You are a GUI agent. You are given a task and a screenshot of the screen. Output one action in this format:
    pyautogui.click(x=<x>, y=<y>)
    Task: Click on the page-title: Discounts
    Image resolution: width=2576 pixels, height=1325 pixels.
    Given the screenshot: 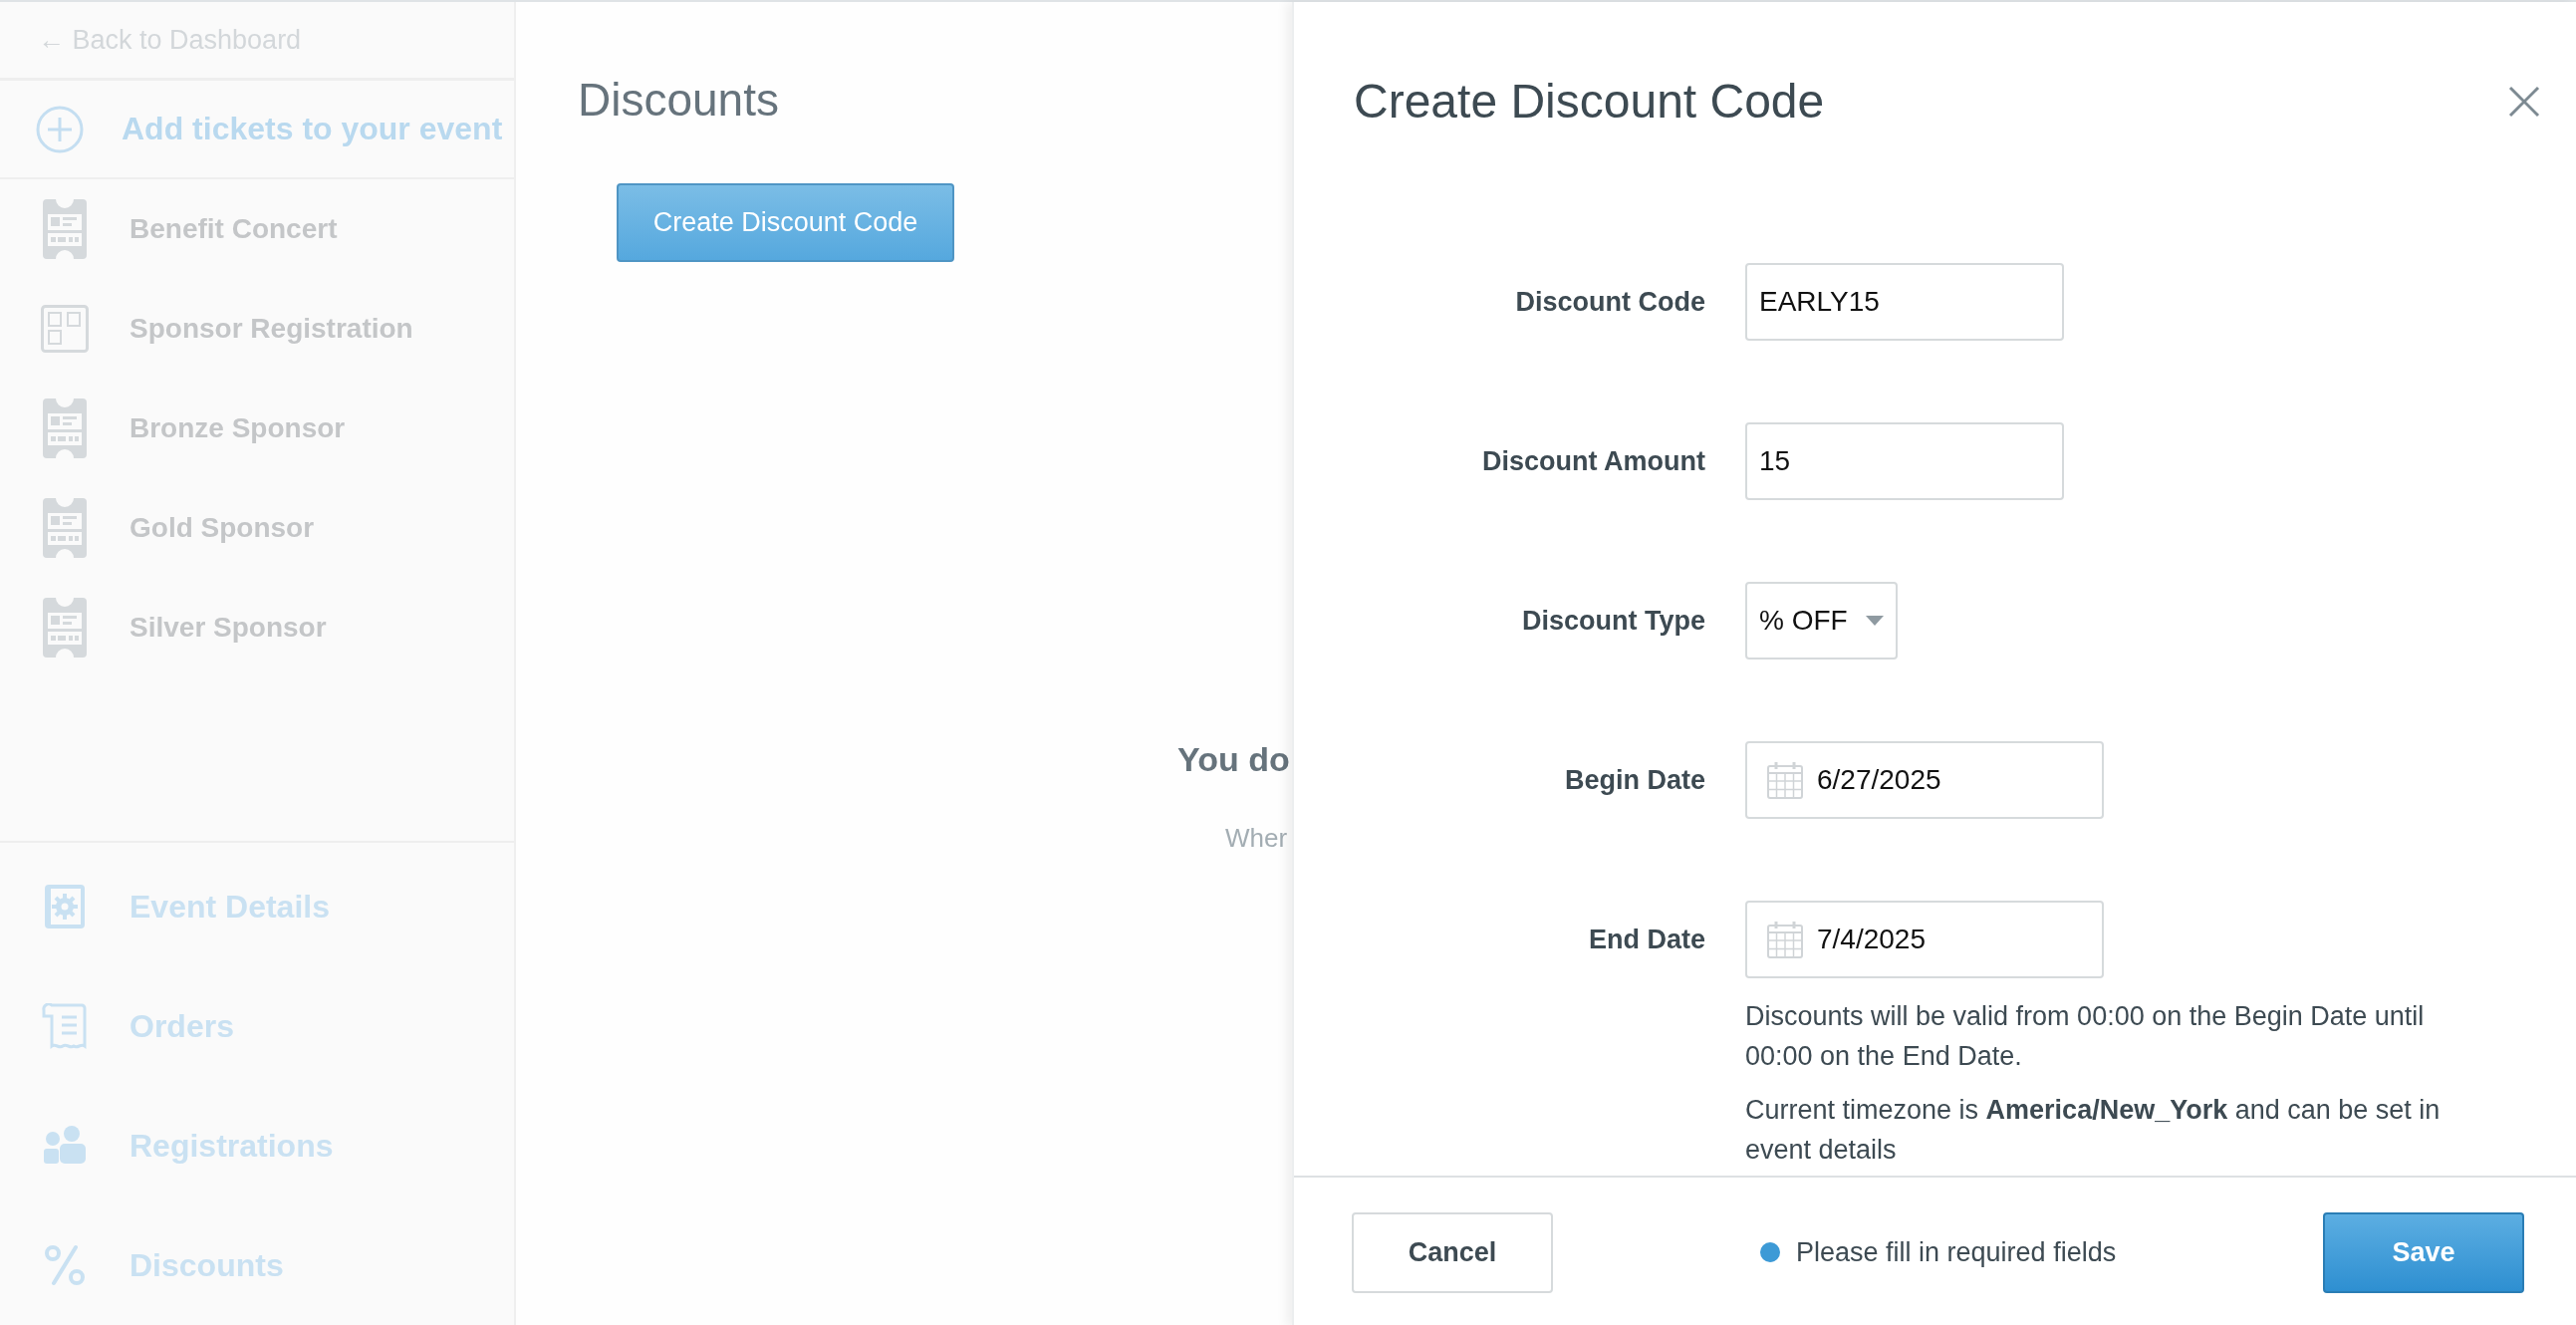 What is the action you would take?
    pyautogui.click(x=678, y=100)
    